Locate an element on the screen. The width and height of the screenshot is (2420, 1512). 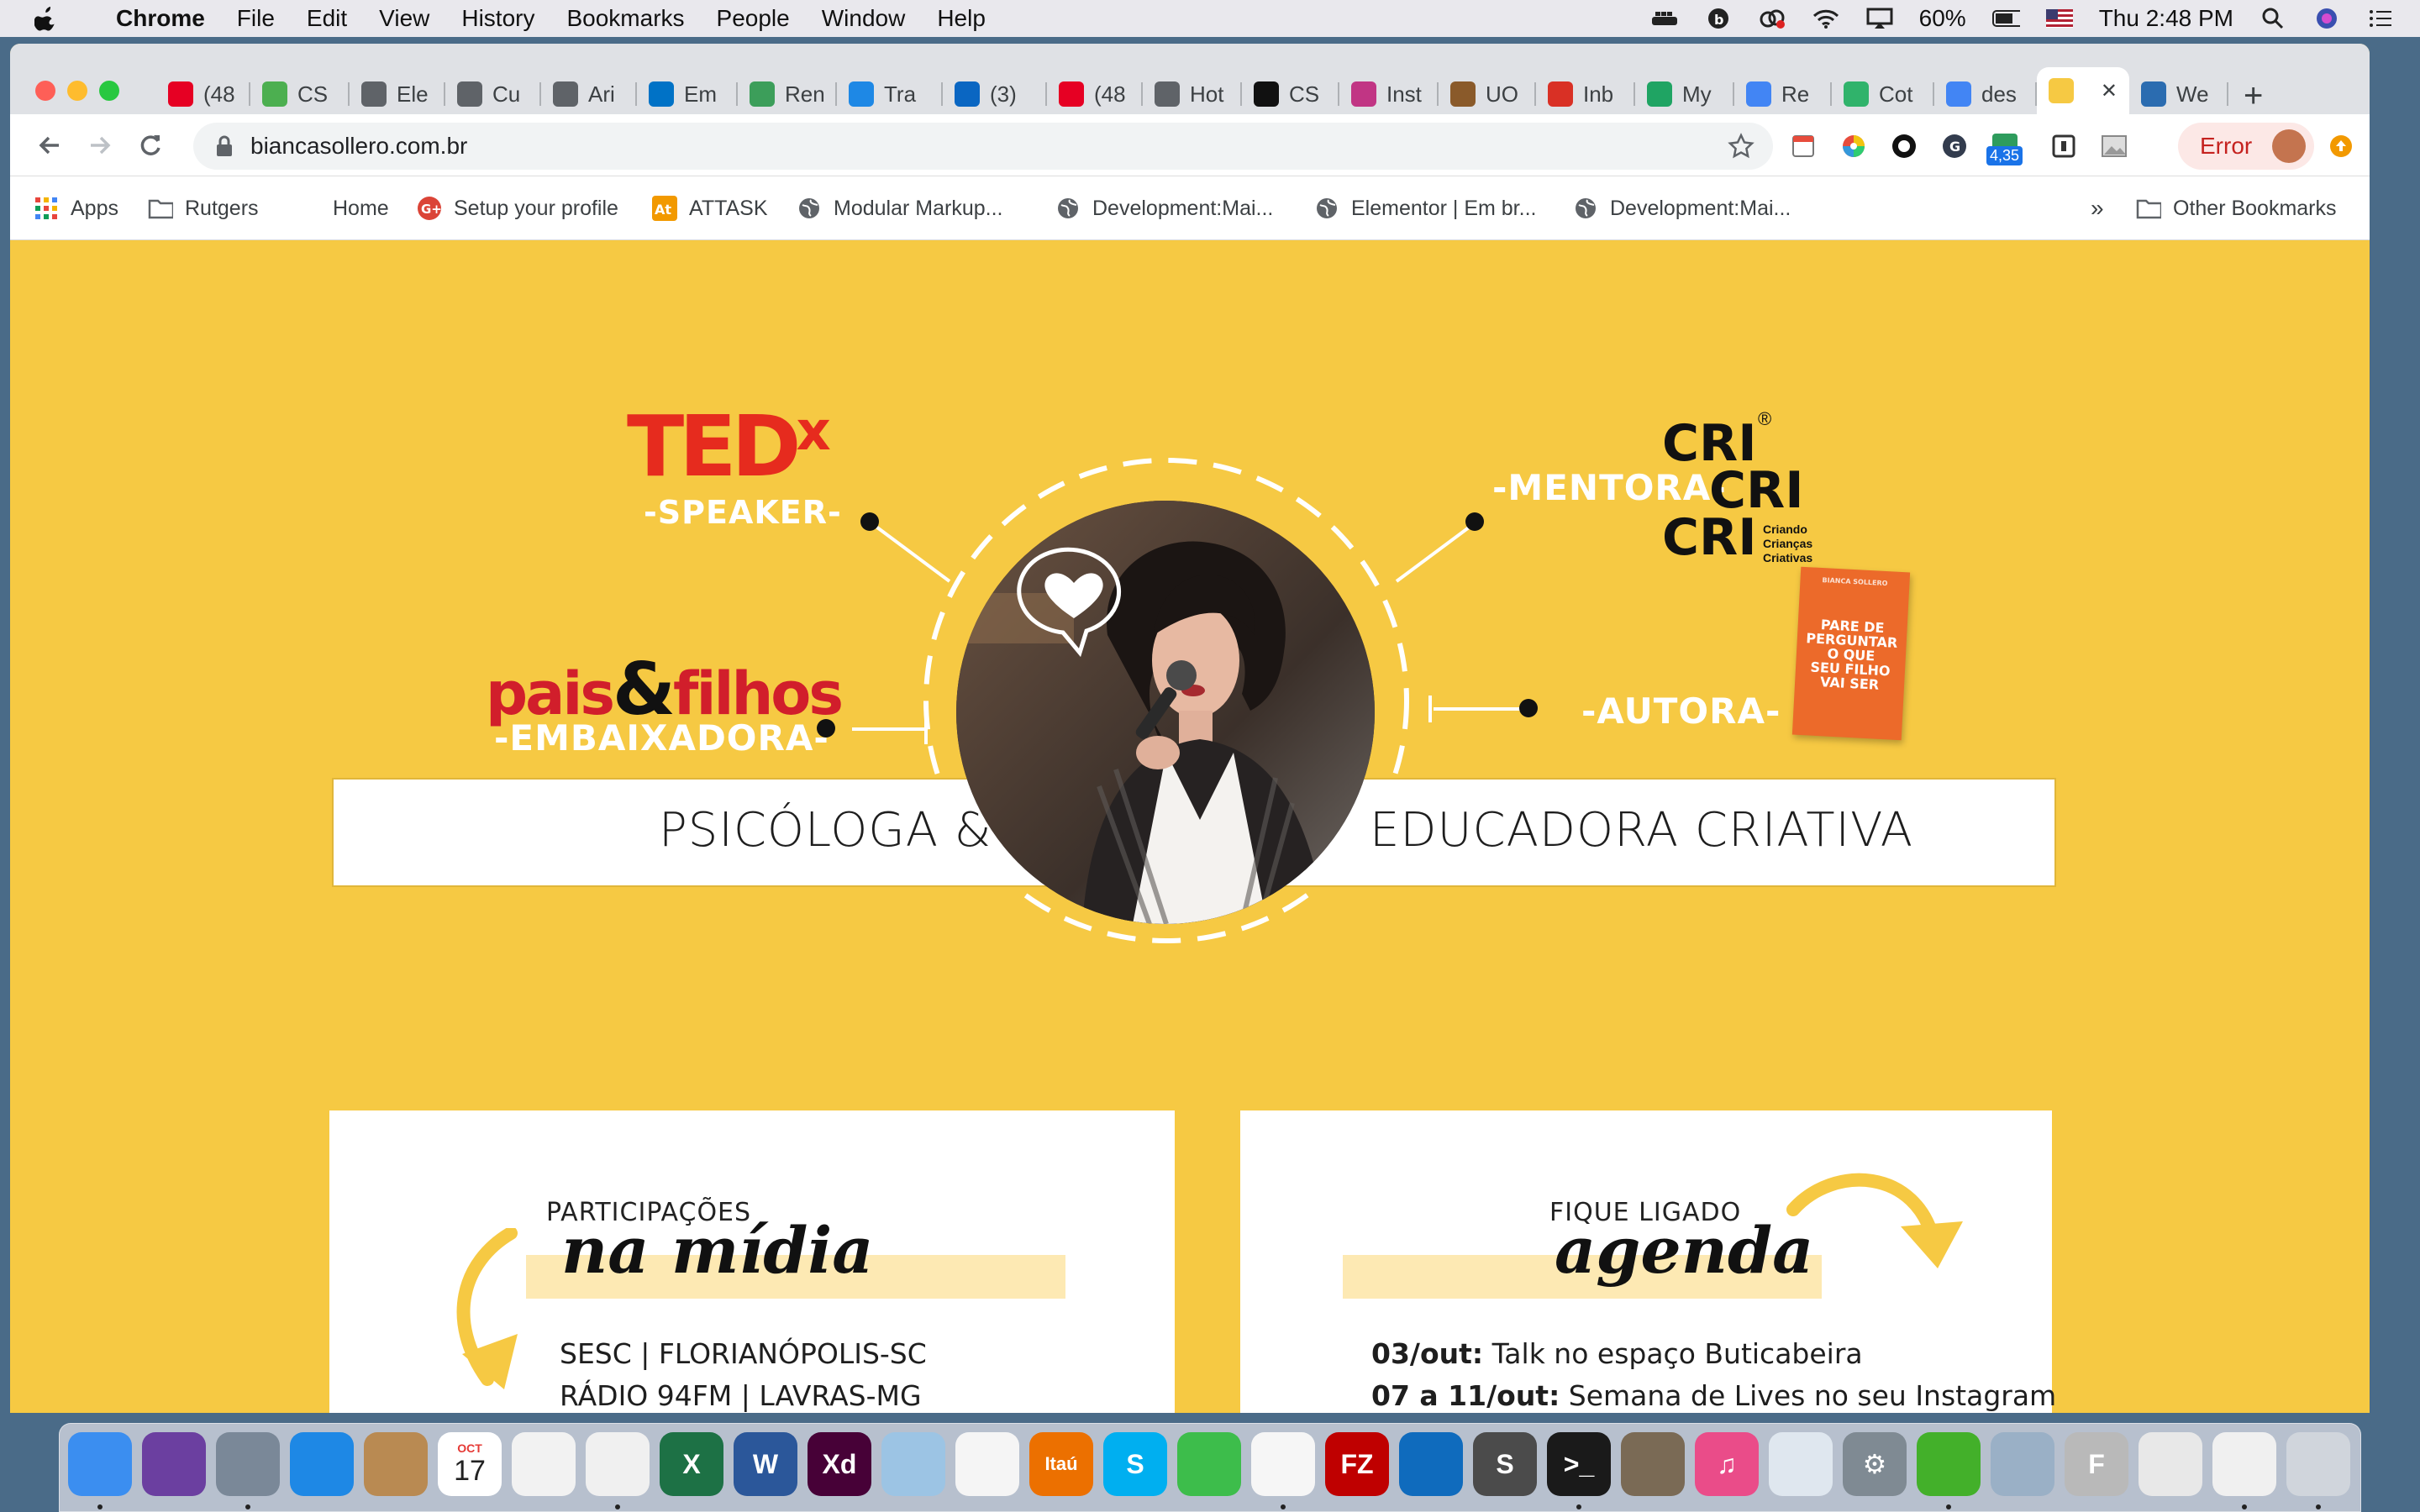
photos-icon is located at coordinates (987, 1464).